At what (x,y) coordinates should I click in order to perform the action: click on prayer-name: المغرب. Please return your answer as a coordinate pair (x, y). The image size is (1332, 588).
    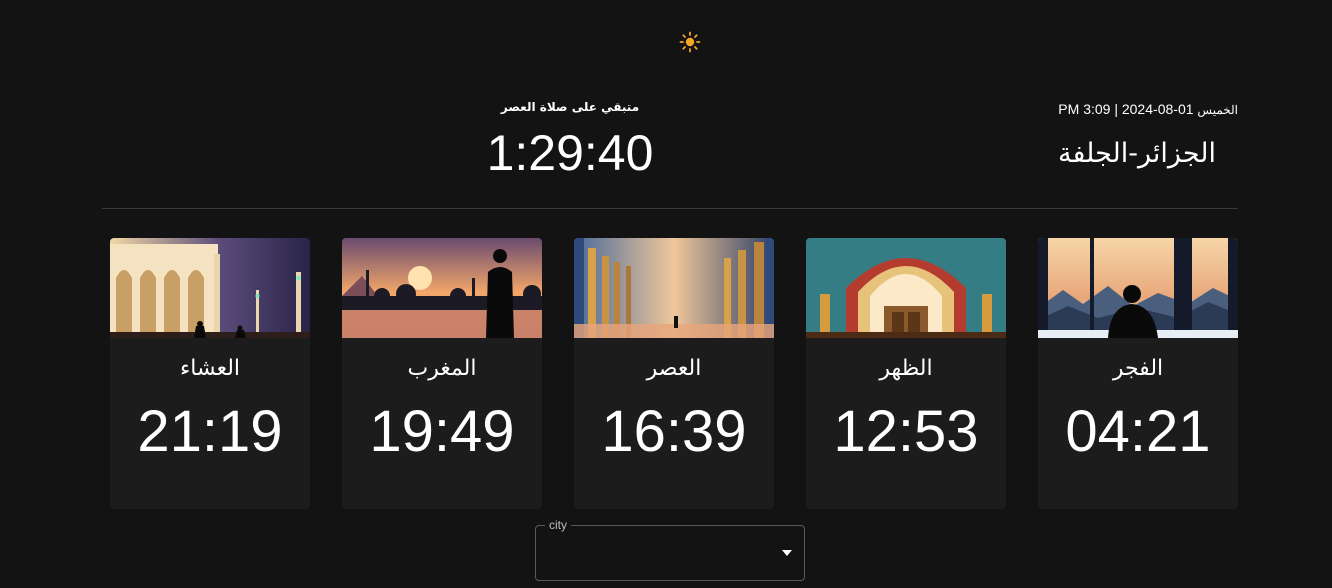
    Looking at the image, I should click on (442, 368).